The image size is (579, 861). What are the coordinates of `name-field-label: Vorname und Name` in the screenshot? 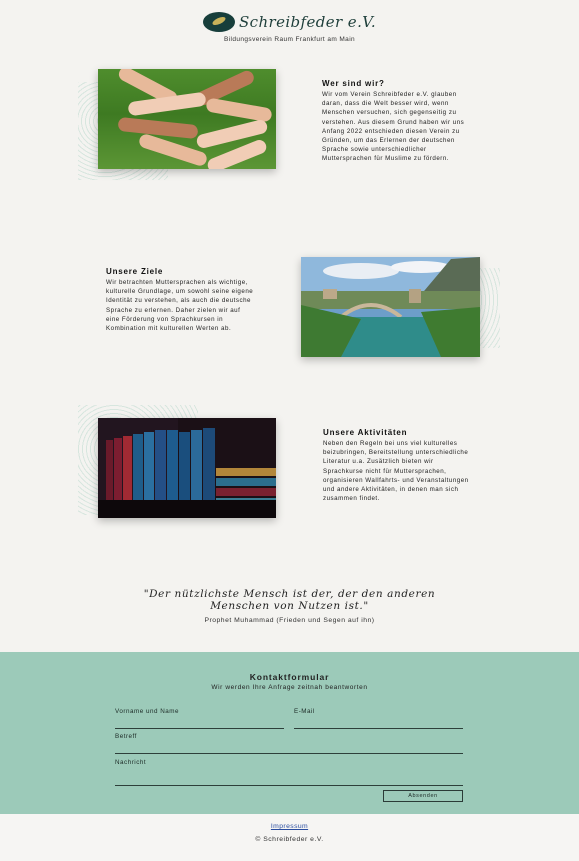 It's located at (147, 711).